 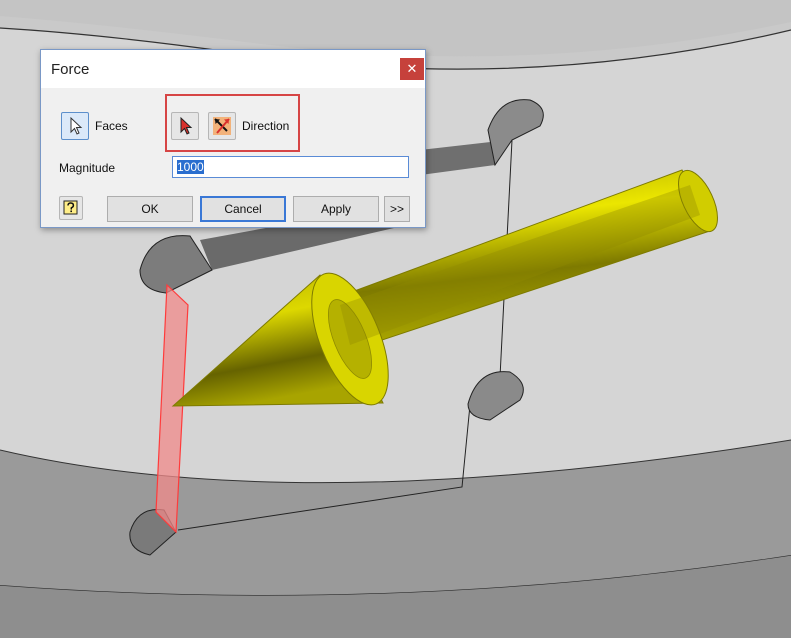 I want to click on more-options-button: >>, so click(x=397, y=209).